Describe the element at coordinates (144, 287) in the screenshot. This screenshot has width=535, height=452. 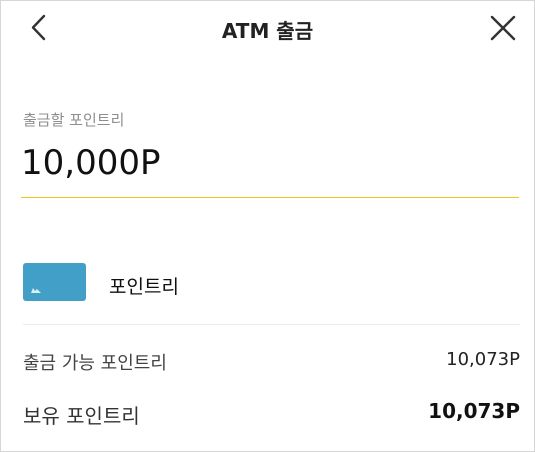
I see `account-name: 포인트리` at that location.